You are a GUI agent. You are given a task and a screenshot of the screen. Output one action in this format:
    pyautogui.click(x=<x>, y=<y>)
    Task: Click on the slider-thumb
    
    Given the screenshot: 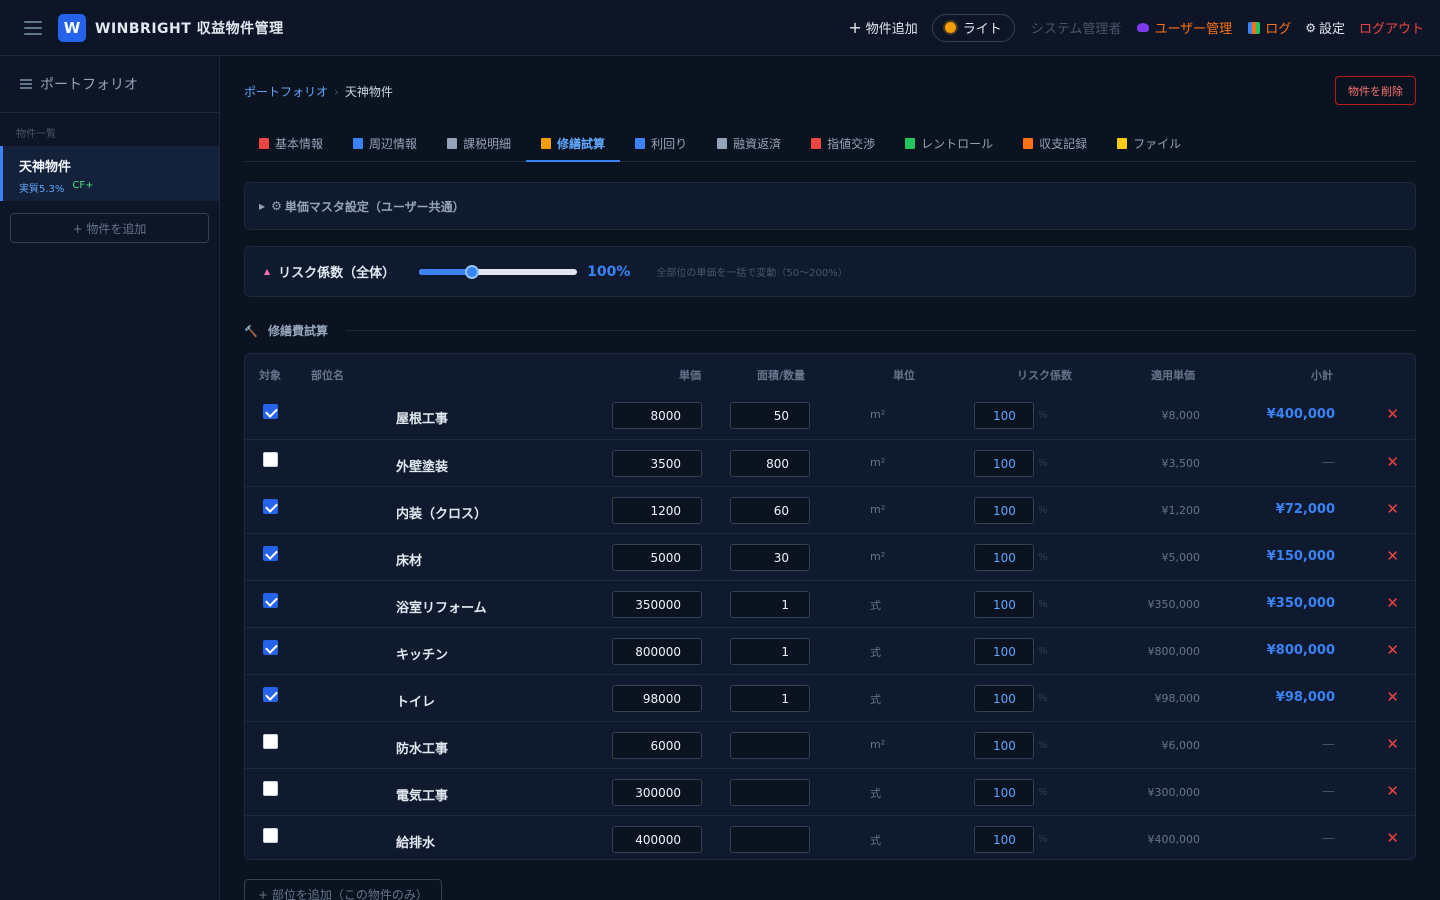 What is the action you would take?
    pyautogui.click(x=471, y=271)
    